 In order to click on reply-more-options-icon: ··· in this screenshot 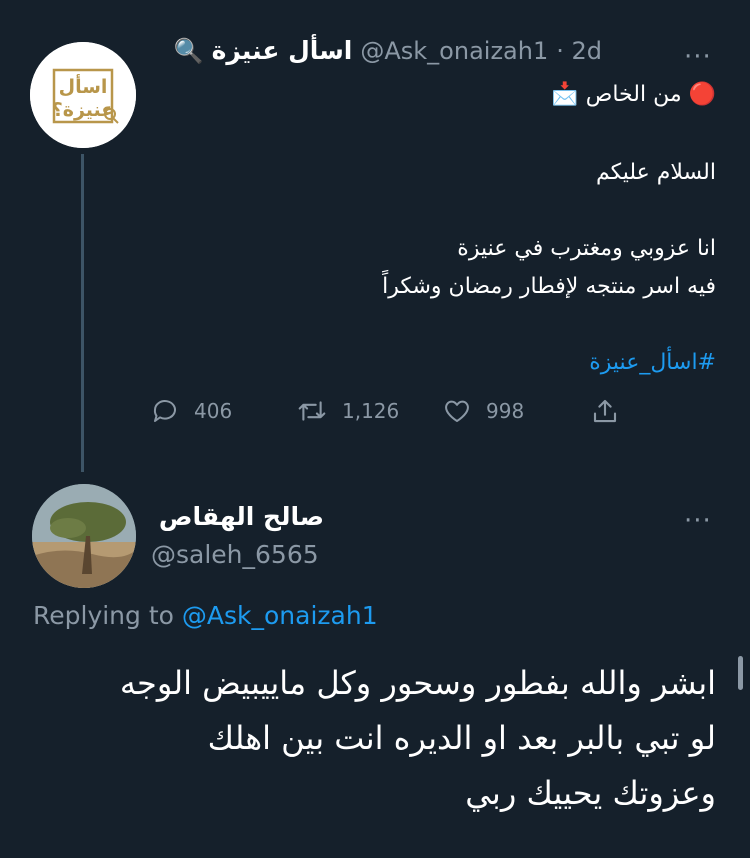, I will do `click(698, 521)`.